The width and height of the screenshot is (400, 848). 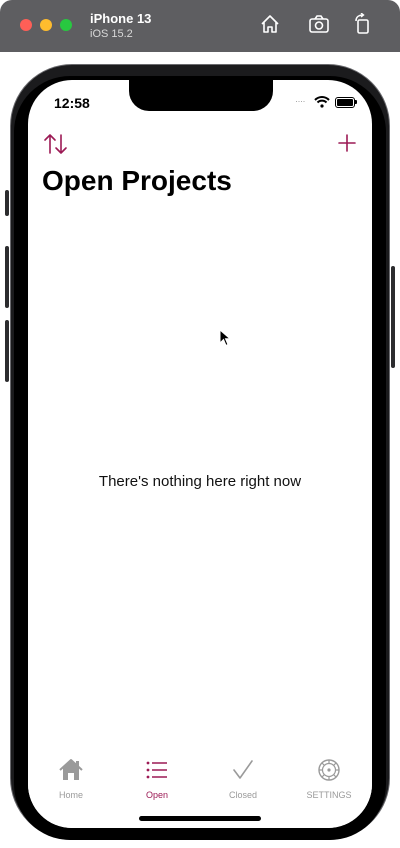 What do you see at coordinates (157, 772) in the screenshot?
I see `list-icon` at bounding box center [157, 772].